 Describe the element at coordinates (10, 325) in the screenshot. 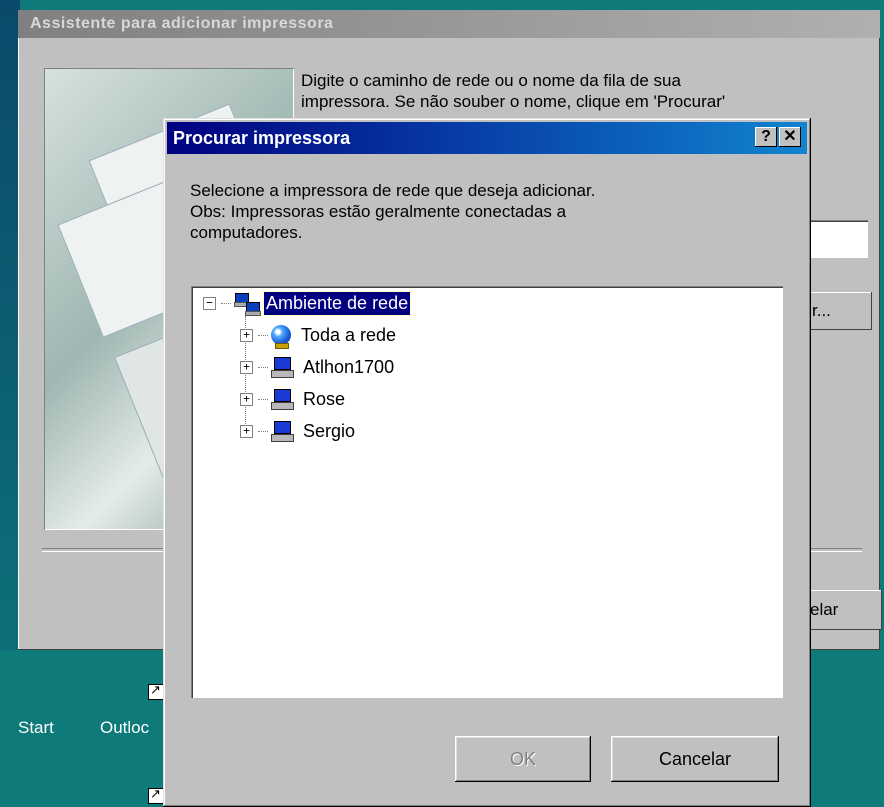

I see `desktop-background` at that location.